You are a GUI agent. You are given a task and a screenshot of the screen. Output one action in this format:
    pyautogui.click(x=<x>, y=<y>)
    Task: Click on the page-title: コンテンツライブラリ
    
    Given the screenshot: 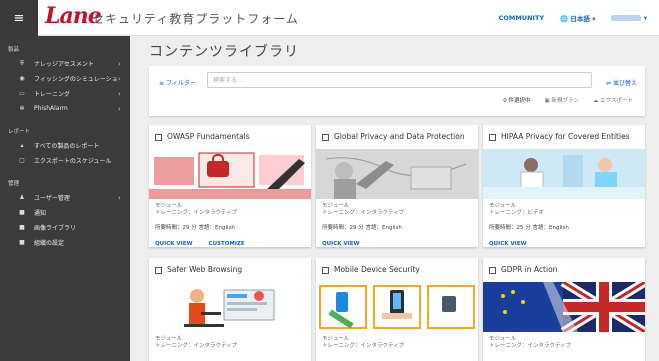 What is the action you would take?
    pyautogui.click(x=224, y=52)
    